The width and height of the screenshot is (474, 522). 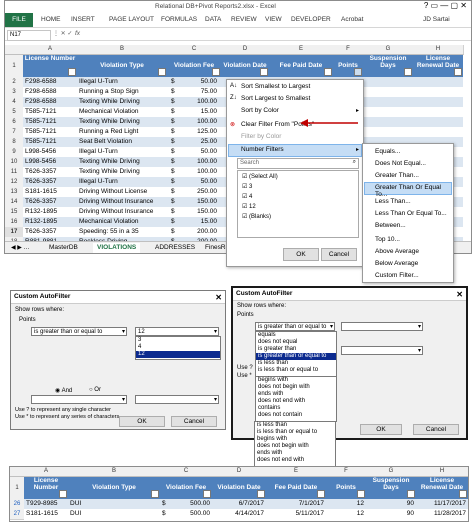 I want to click on cell-fee-paid-date: 7/1/2017, so click(x=296, y=504).